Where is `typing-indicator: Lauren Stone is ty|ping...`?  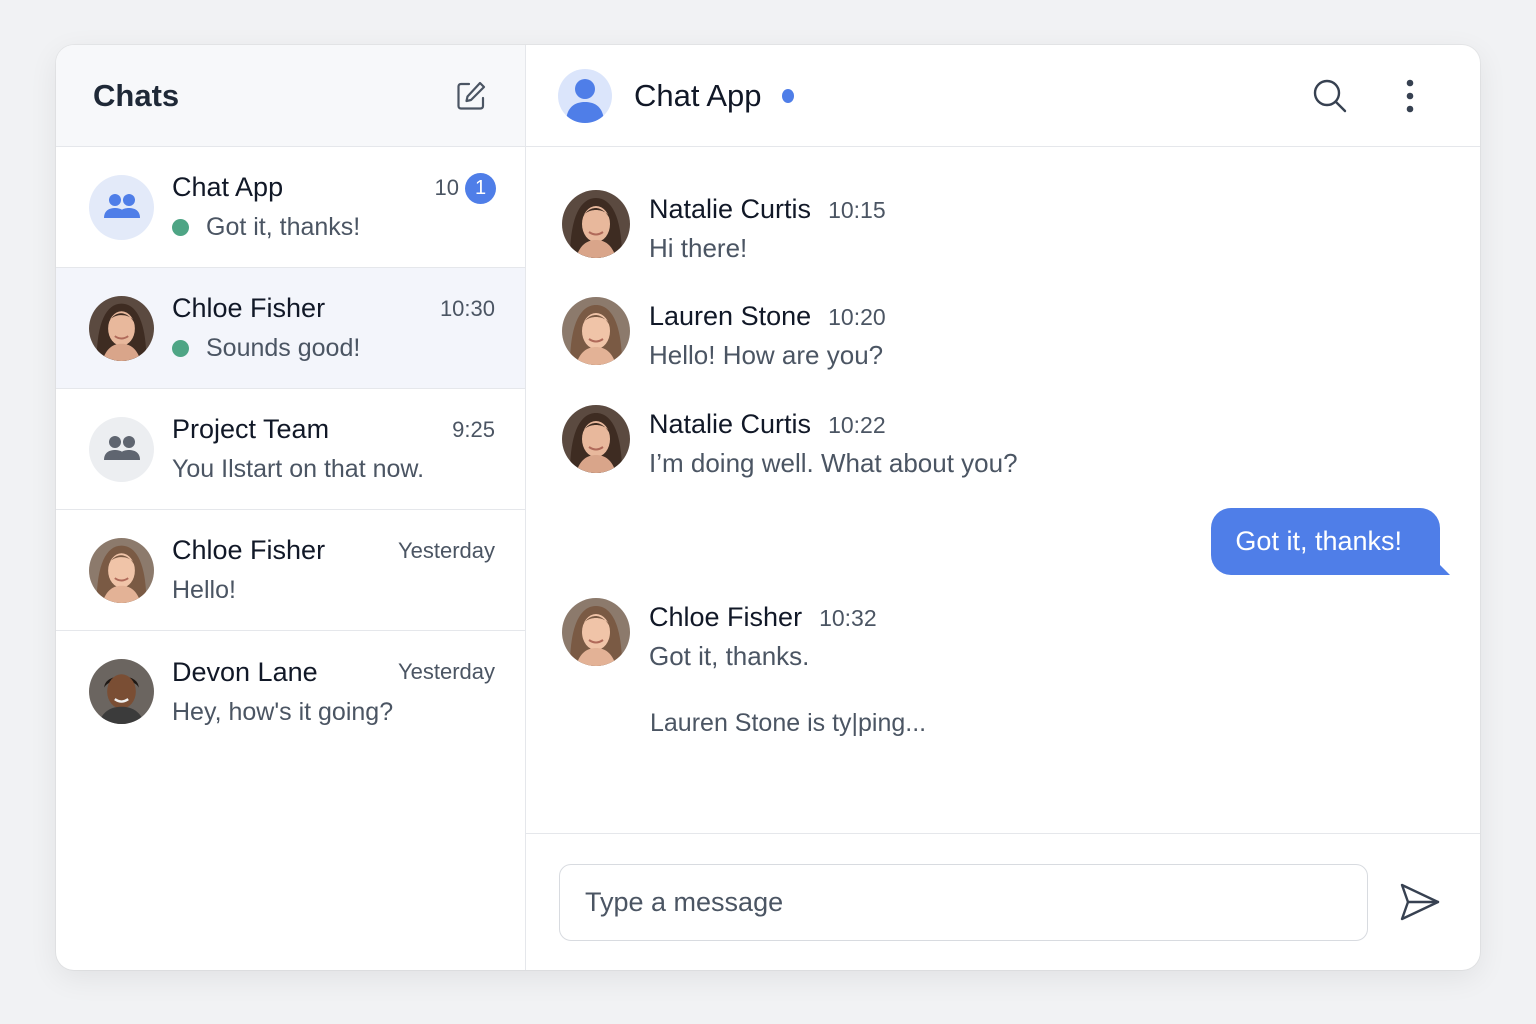 typing-indicator: Lauren Stone is ty|ping... is located at coordinates (788, 723).